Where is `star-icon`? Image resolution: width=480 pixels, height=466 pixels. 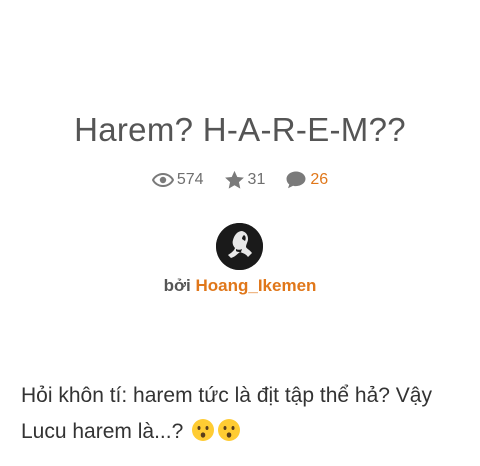 star-icon is located at coordinates (234, 180).